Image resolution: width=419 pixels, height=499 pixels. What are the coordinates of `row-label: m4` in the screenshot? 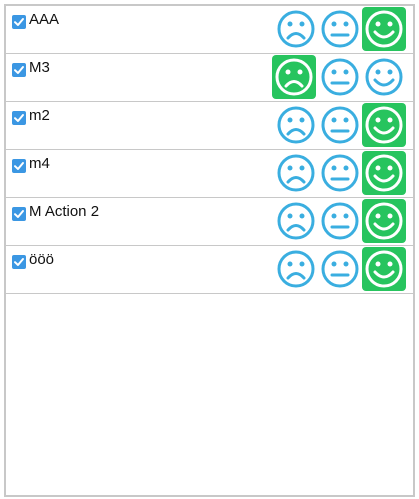 It's located at (39, 163).